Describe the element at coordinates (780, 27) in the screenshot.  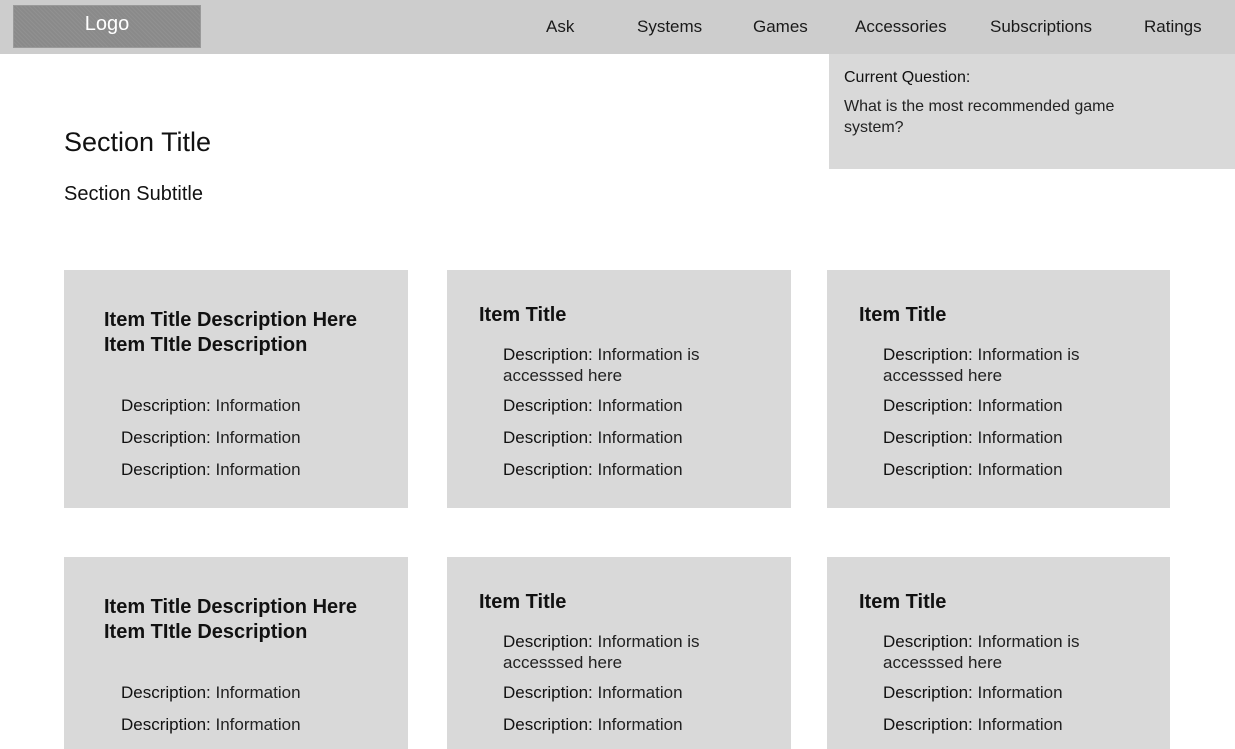
I see `nav-item-games: Games` at that location.